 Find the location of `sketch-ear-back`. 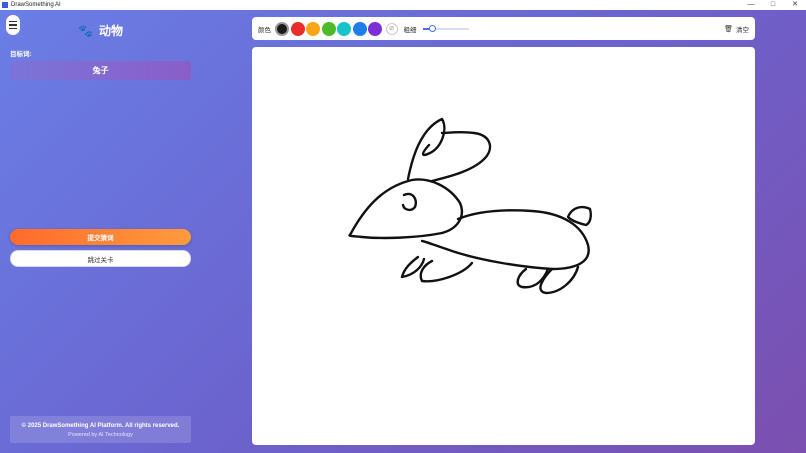

sketch-ear-back is located at coordinates (426, 149).